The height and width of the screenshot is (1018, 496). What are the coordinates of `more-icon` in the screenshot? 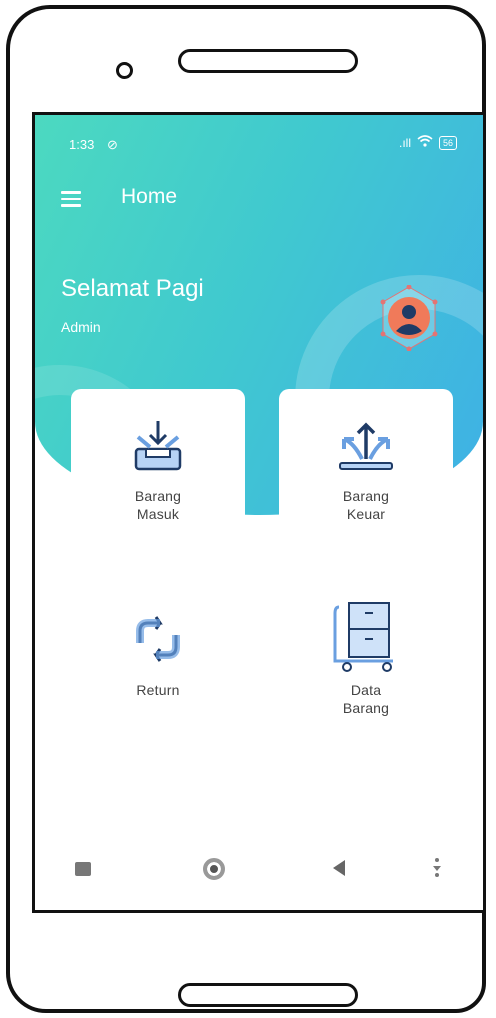 It's located at (437, 869).